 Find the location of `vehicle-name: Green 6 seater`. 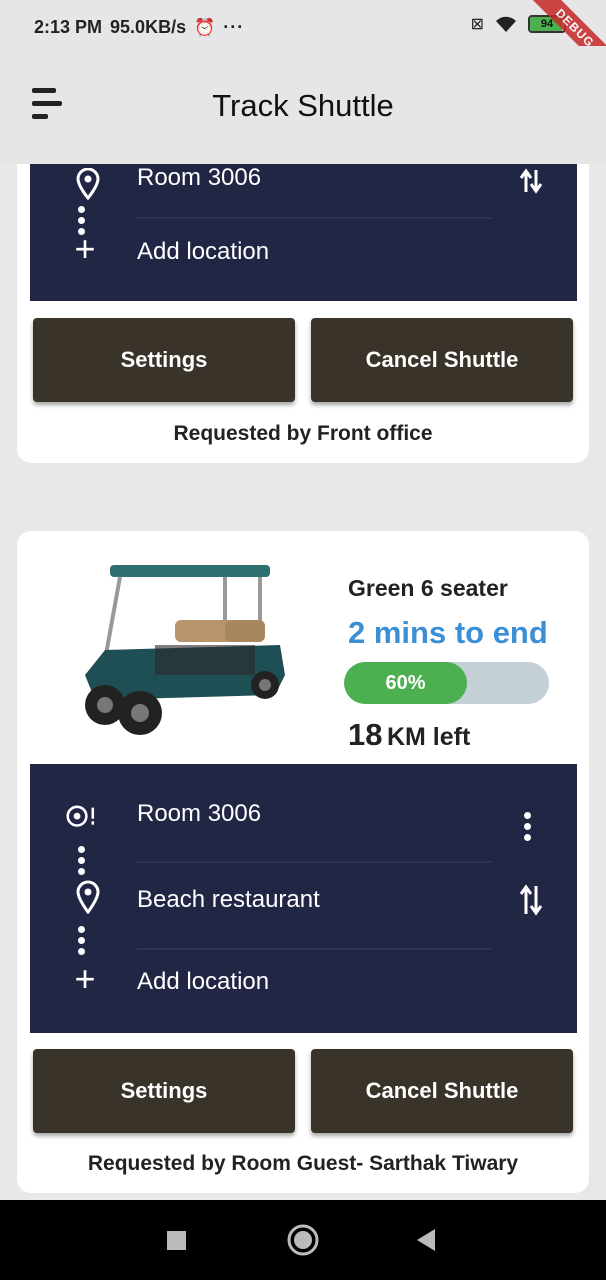

vehicle-name: Green 6 seater is located at coordinates (428, 588).